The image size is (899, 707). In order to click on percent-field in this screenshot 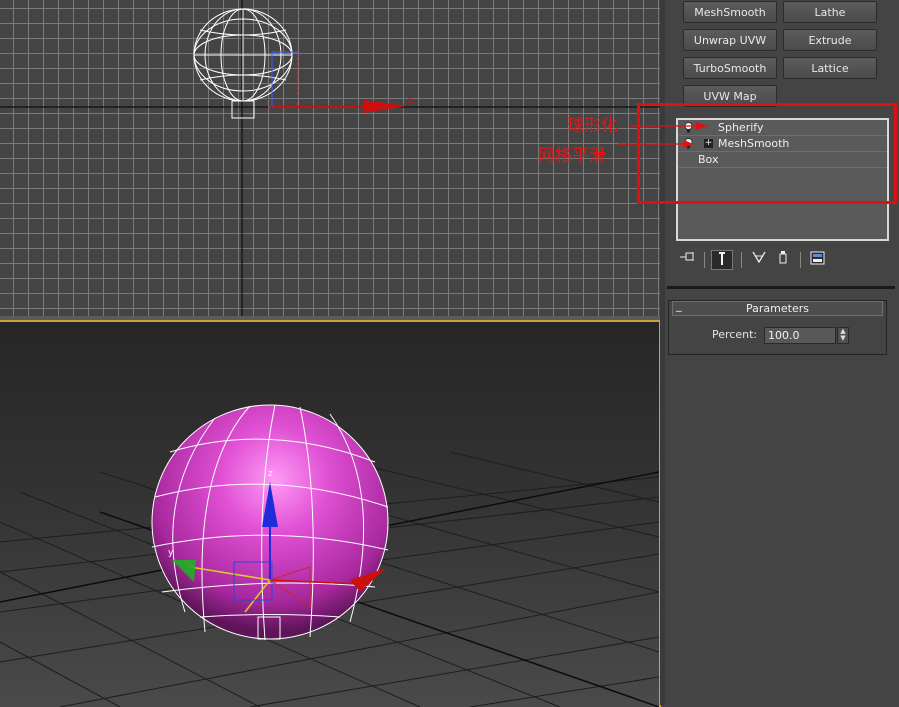, I will do `click(800, 335)`.